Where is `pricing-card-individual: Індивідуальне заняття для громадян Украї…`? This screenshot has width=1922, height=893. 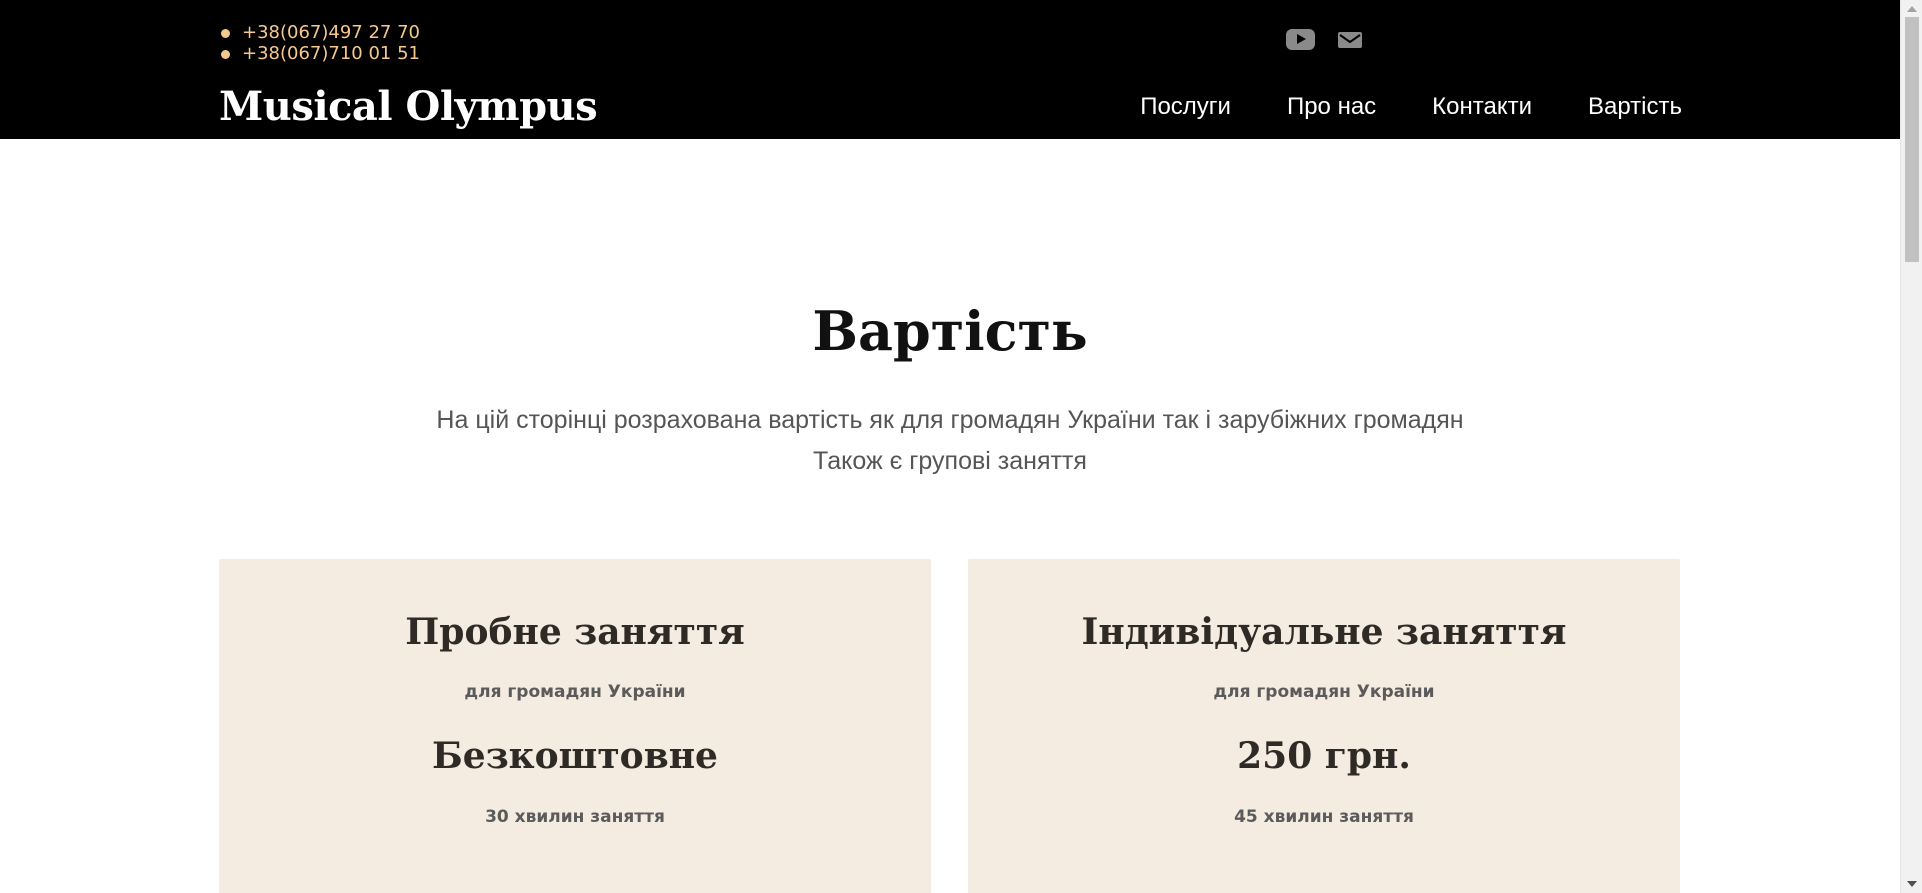 pricing-card-individual: Індивідуальне заняття для громадян Украї… is located at coordinates (1324, 726).